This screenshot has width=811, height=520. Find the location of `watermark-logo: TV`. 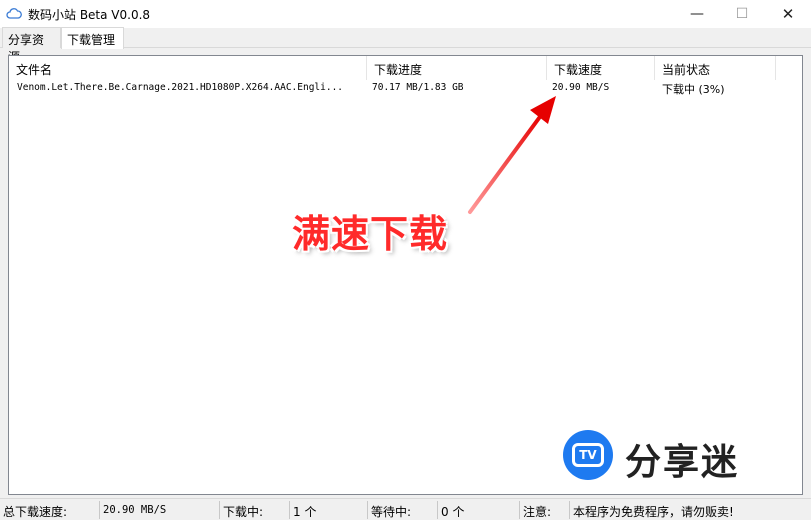

watermark-logo: TV is located at coordinates (588, 455).